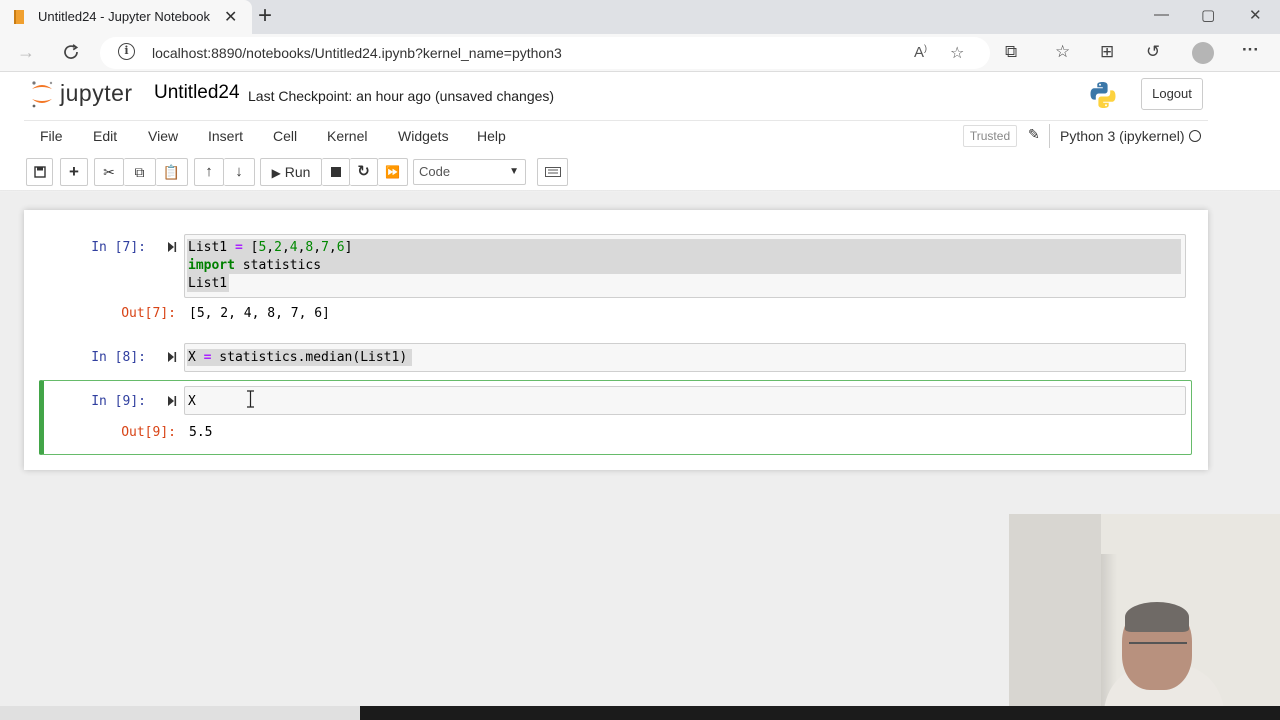 This screenshot has width=1280, height=720. I want to click on jupyter-logo-text: jupyter, so click(96, 93).